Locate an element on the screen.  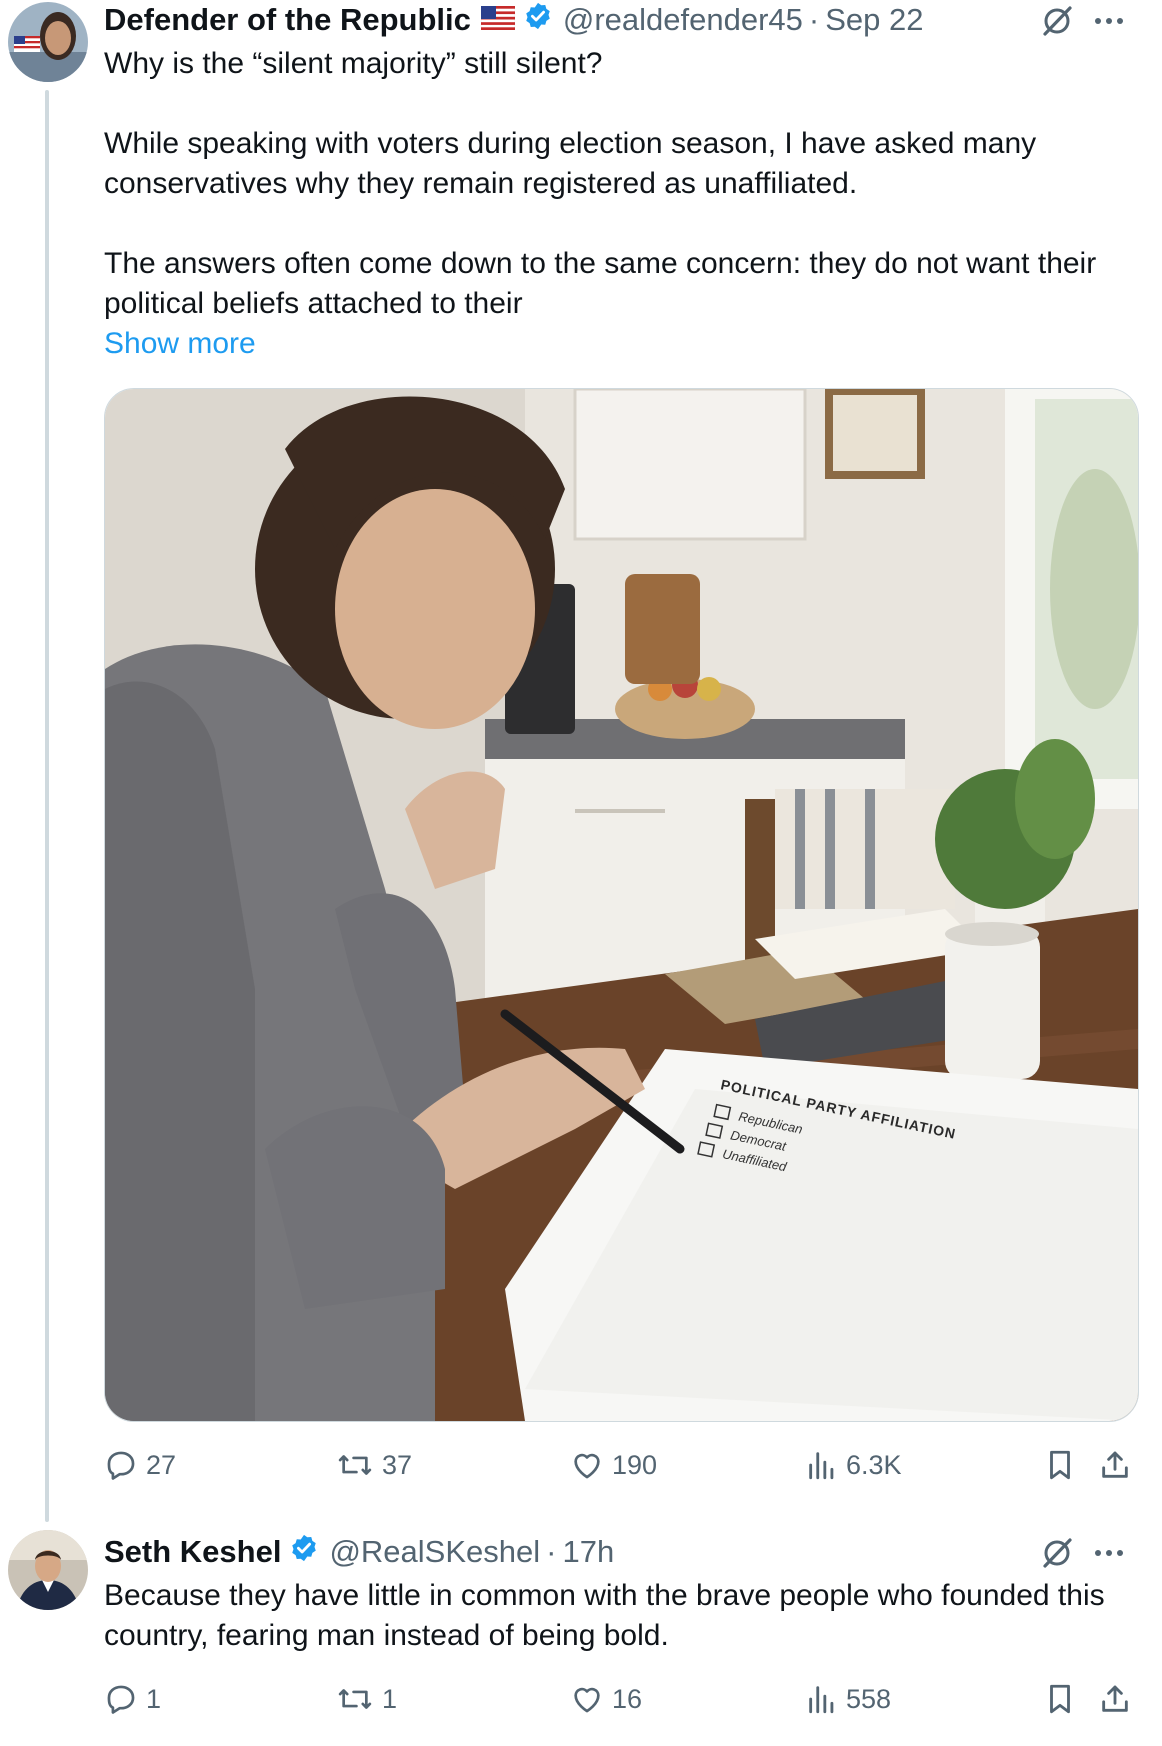
reply-count: 27 is located at coordinates (161, 1464).